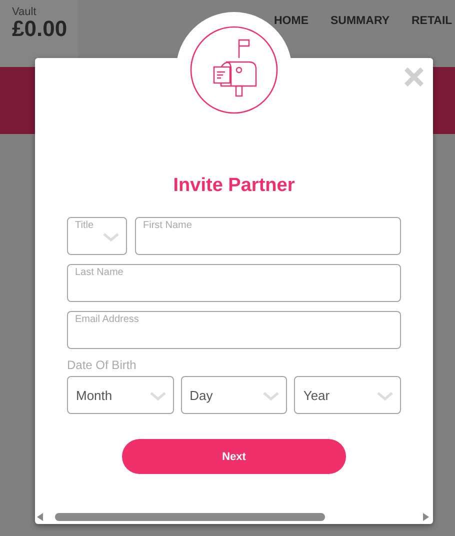  I want to click on input-field: Email Address, so click(234, 330).